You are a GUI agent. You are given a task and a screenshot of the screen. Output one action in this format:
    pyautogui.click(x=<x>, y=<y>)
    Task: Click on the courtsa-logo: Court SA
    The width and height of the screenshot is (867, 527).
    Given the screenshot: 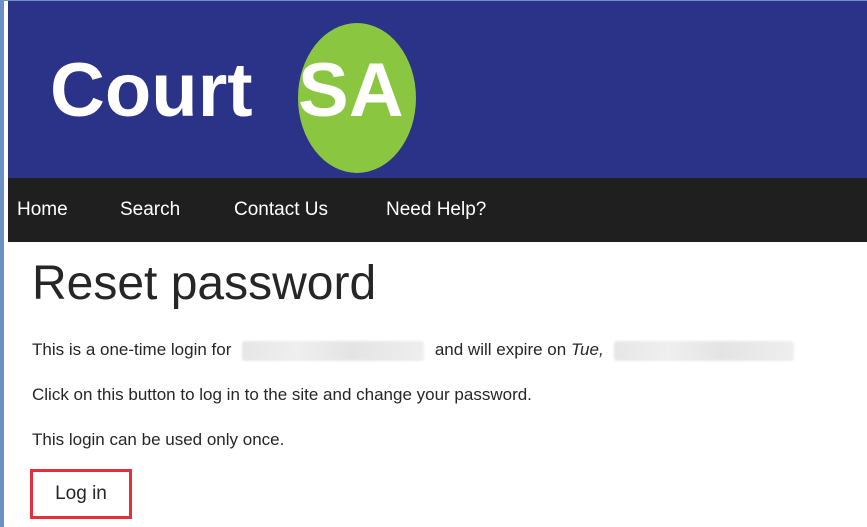 What is the action you would take?
    pyautogui.click(x=240, y=96)
    